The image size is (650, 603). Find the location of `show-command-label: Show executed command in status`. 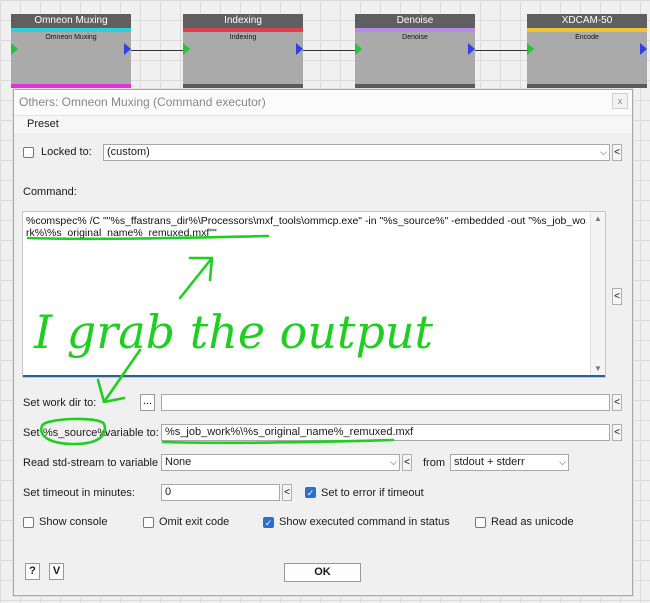

show-command-label: Show executed command in status is located at coordinates (364, 522).